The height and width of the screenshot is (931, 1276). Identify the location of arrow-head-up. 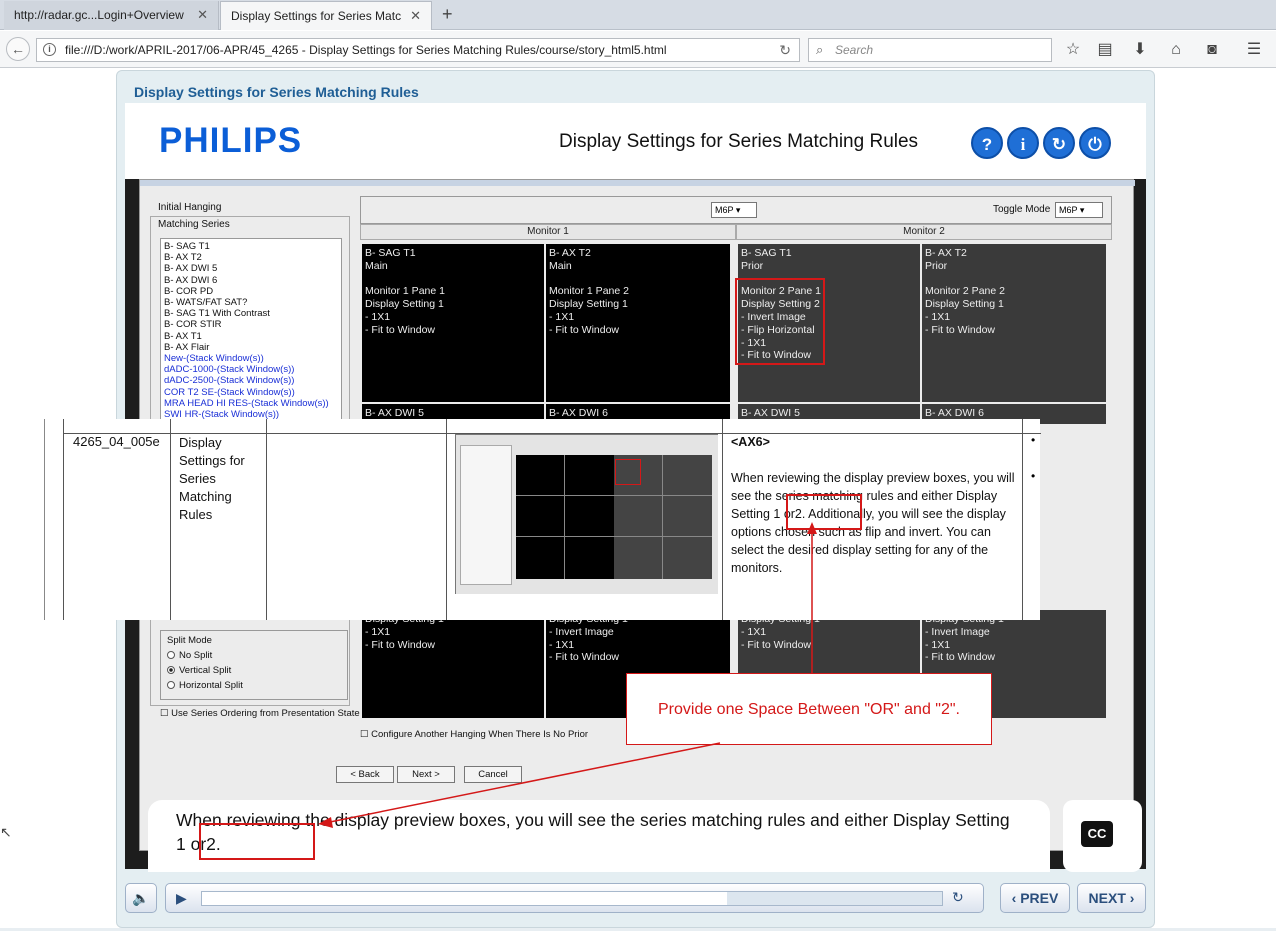
(812, 528).